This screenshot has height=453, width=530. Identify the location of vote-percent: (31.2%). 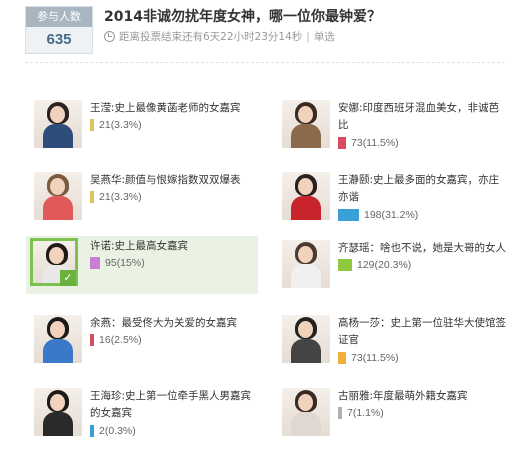
(400, 215).